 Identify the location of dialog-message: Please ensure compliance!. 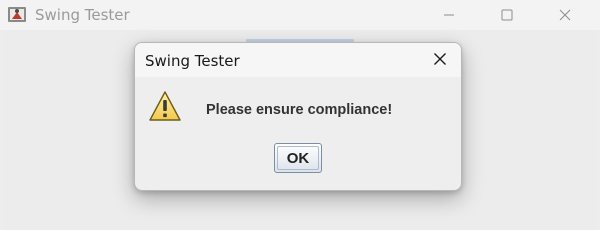
(299, 110).